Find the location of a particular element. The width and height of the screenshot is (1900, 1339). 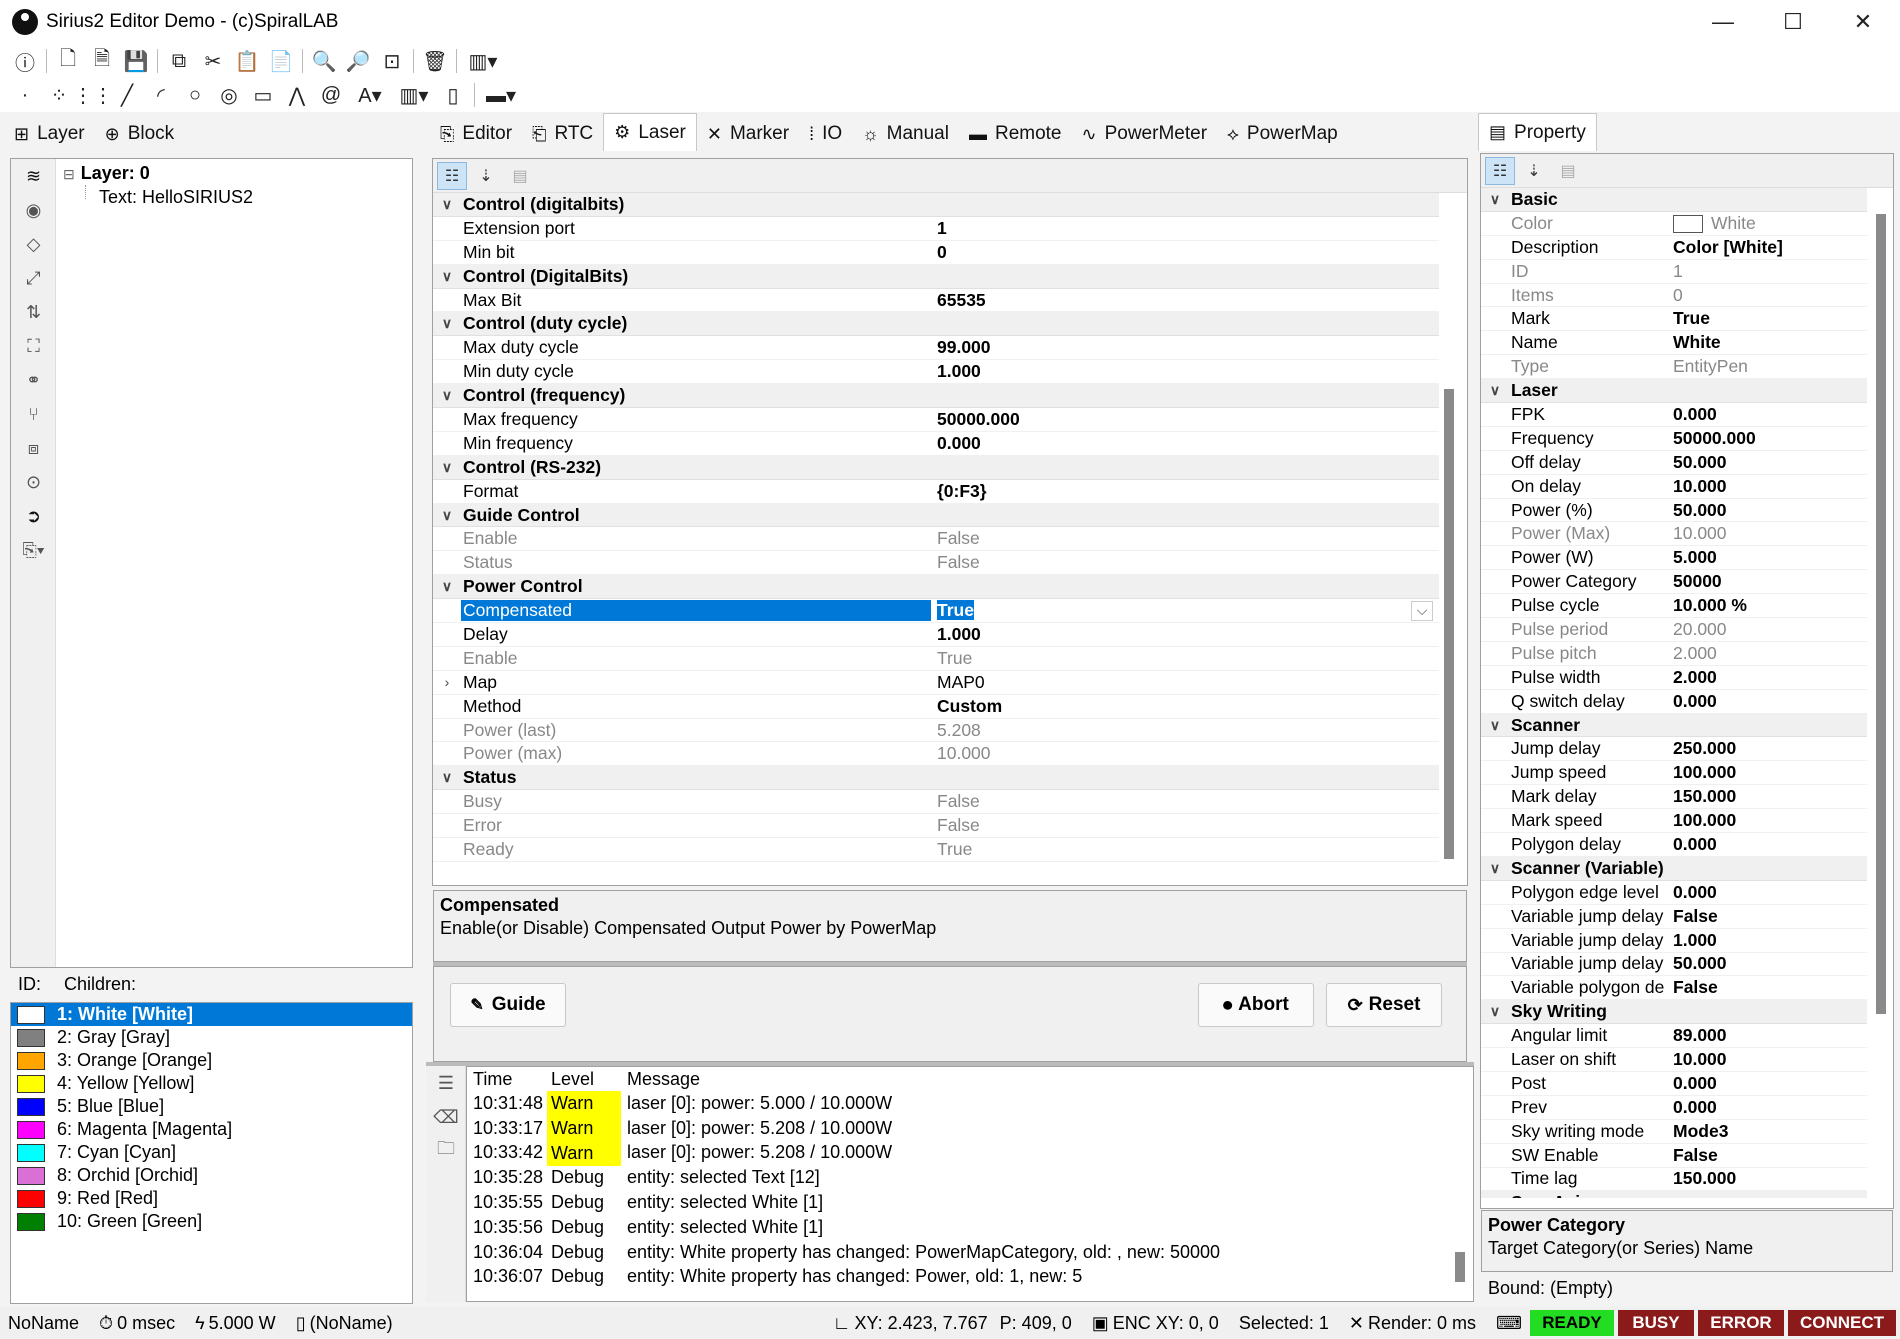

property-row: Min bit 0 is located at coordinates (936, 253).